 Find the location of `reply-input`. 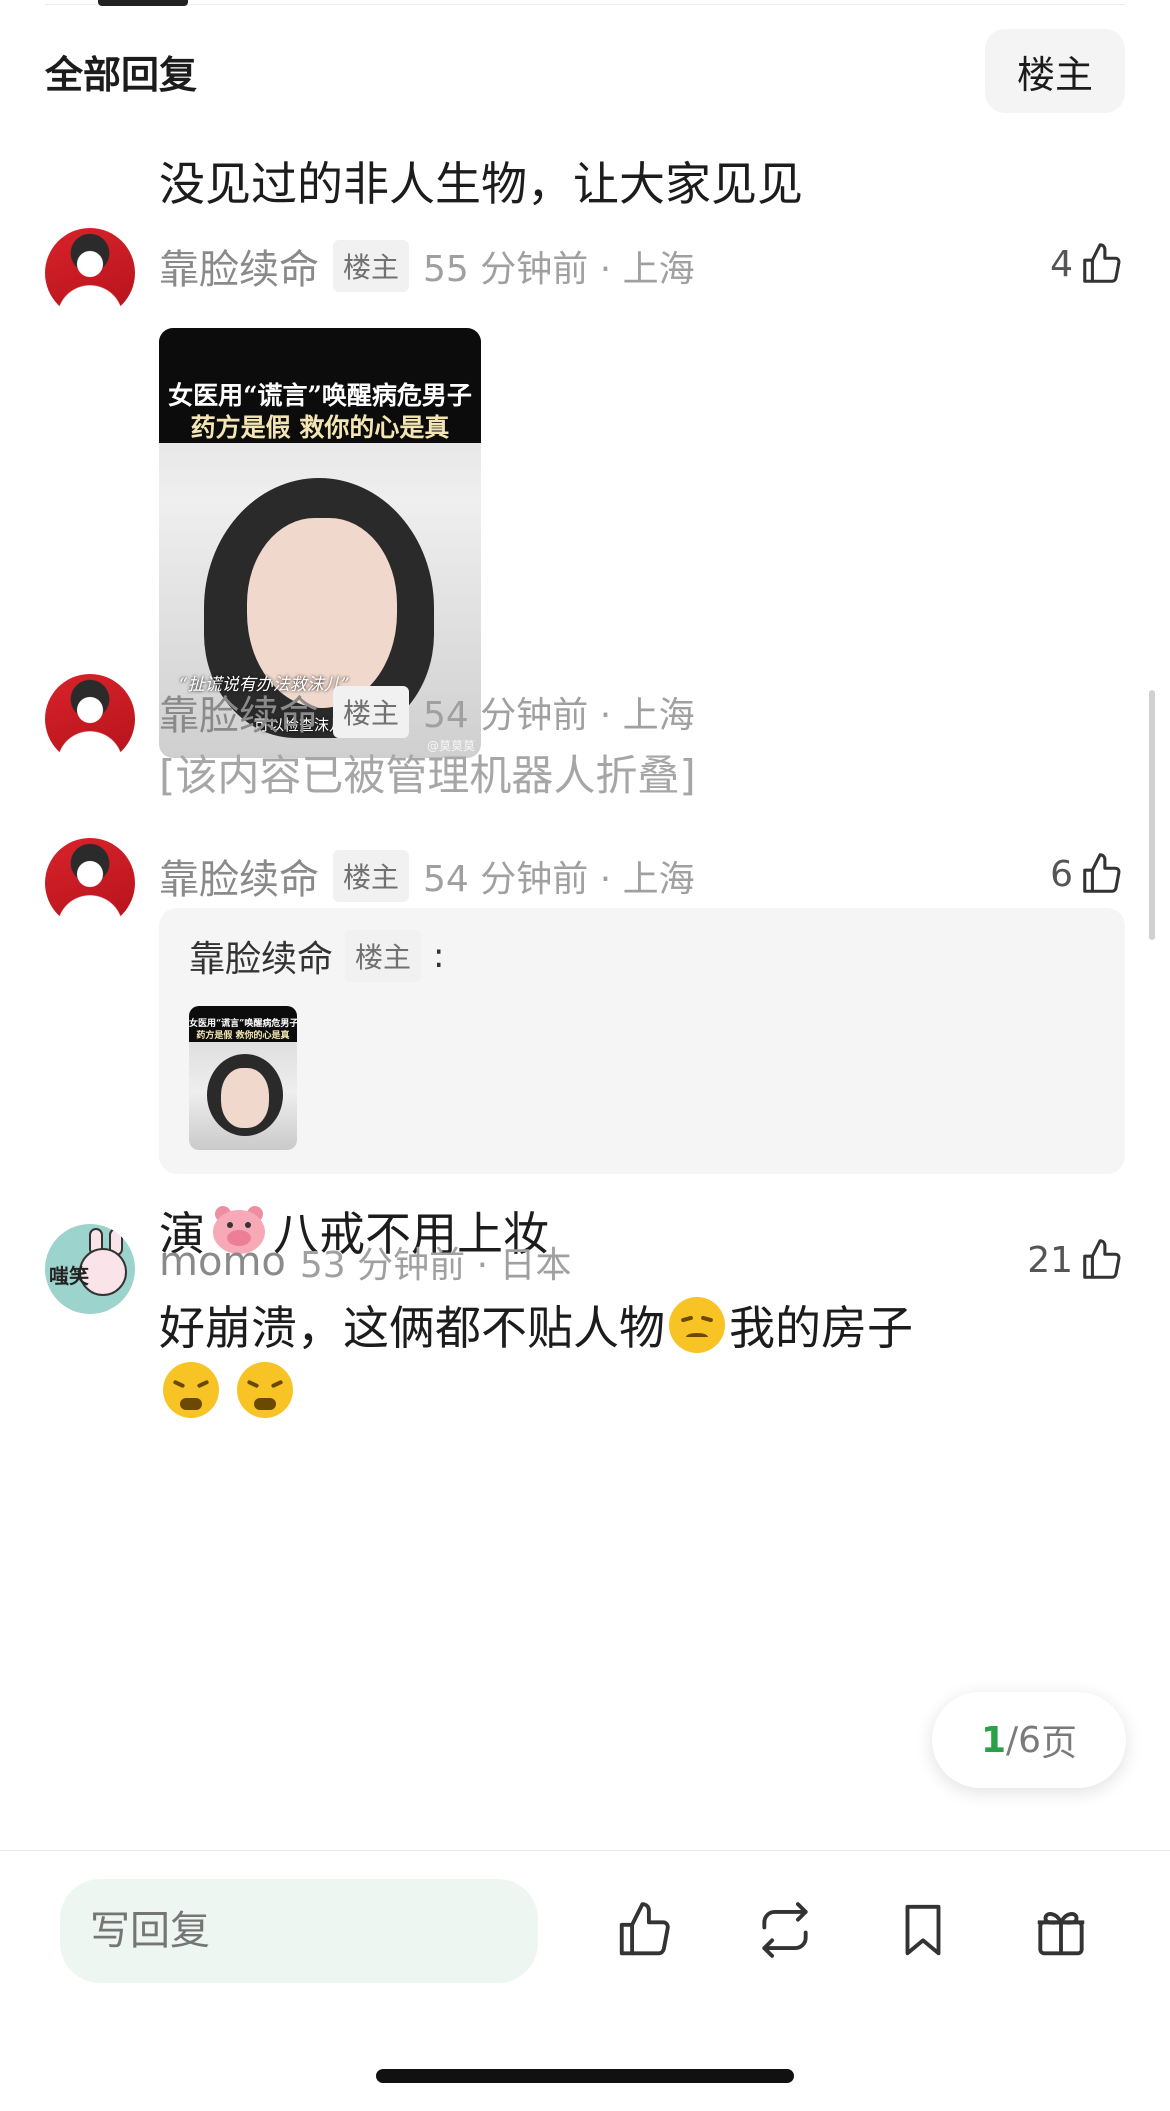

reply-input is located at coordinates (299, 1931).